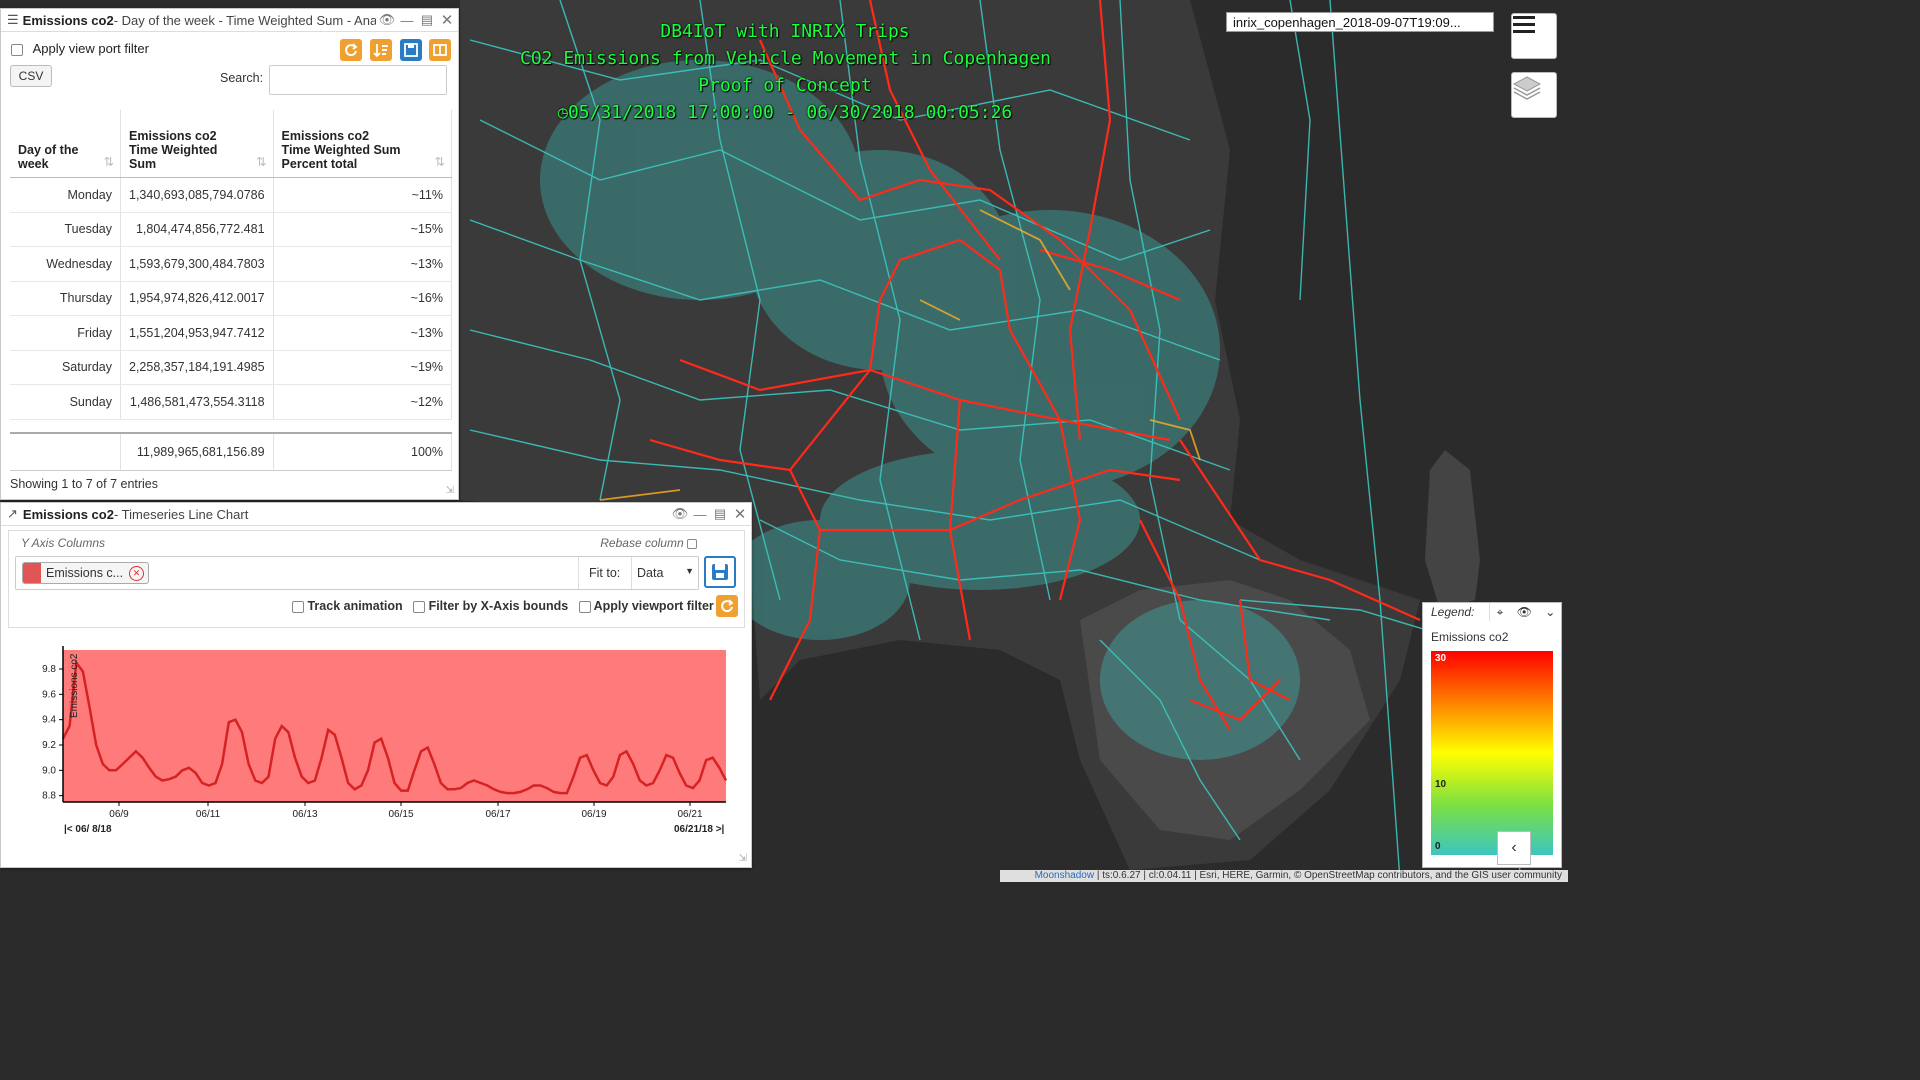 The image size is (1920, 1080). Describe the element at coordinates (400, 814) in the screenshot. I see `x-tick-label: 06/15` at that location.